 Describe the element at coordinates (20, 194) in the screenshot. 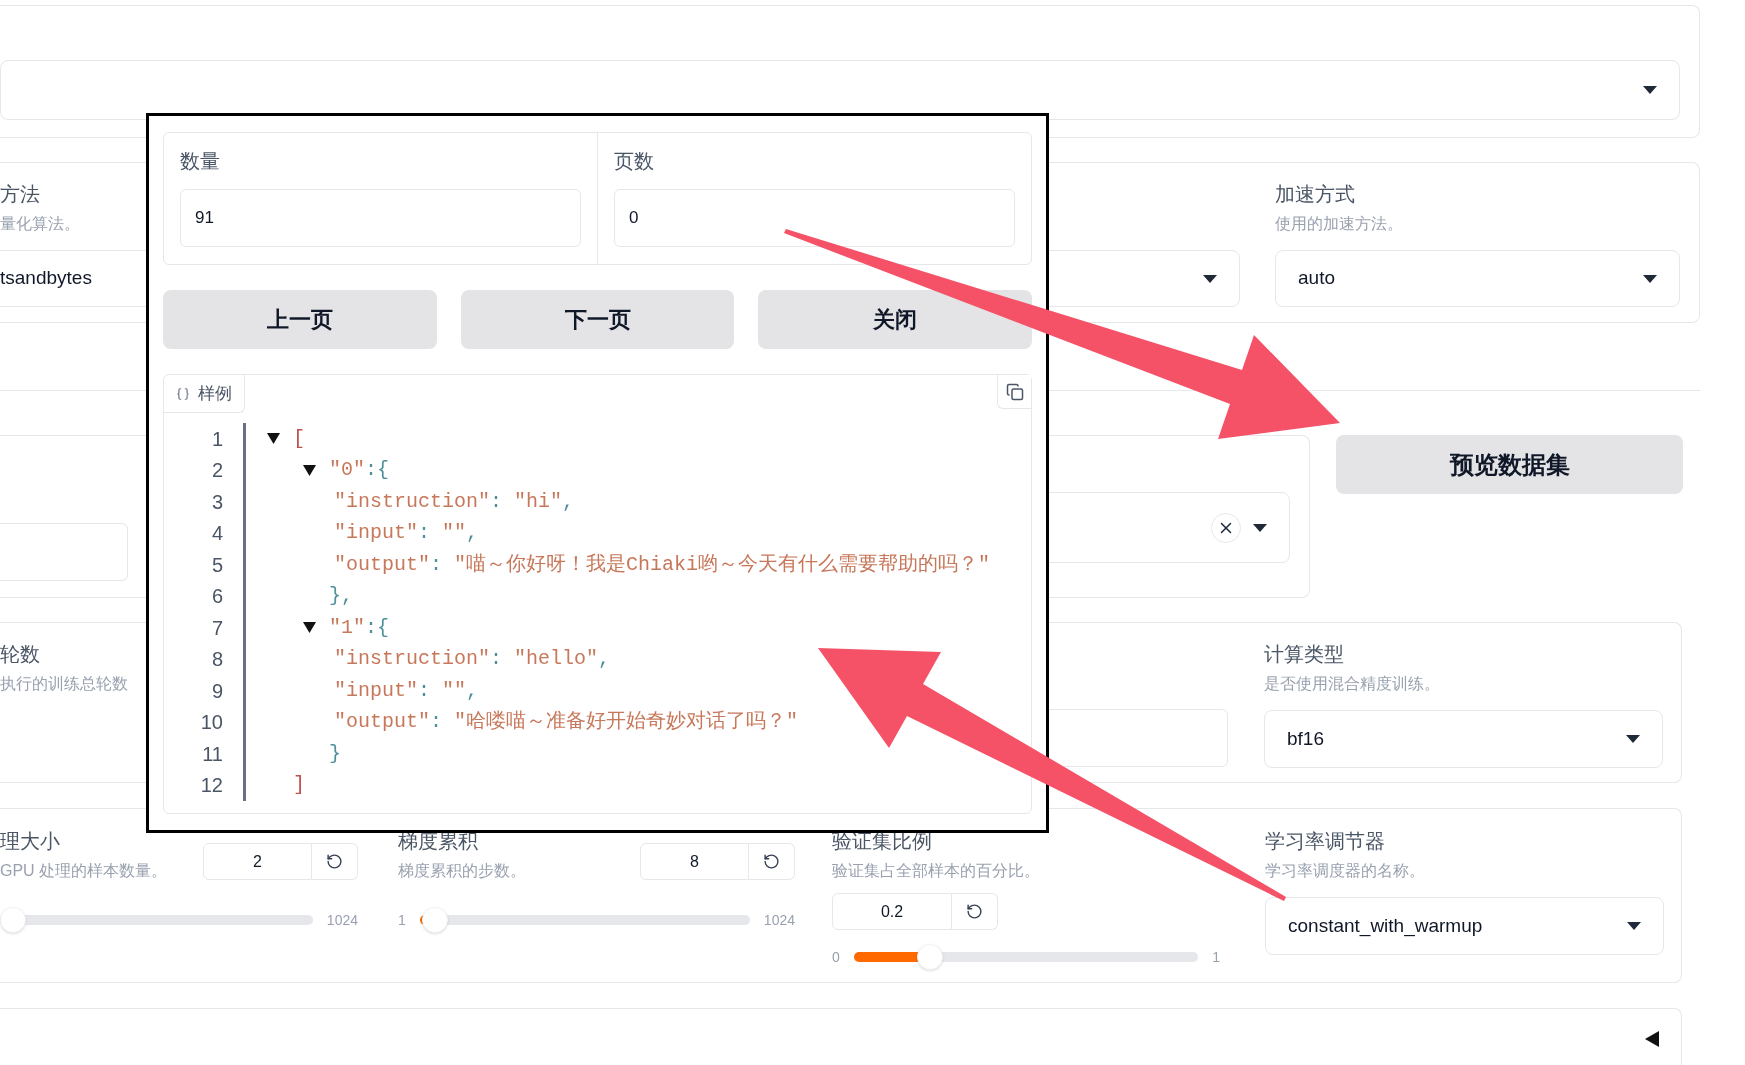

I see `field-label: 方法` at that location.